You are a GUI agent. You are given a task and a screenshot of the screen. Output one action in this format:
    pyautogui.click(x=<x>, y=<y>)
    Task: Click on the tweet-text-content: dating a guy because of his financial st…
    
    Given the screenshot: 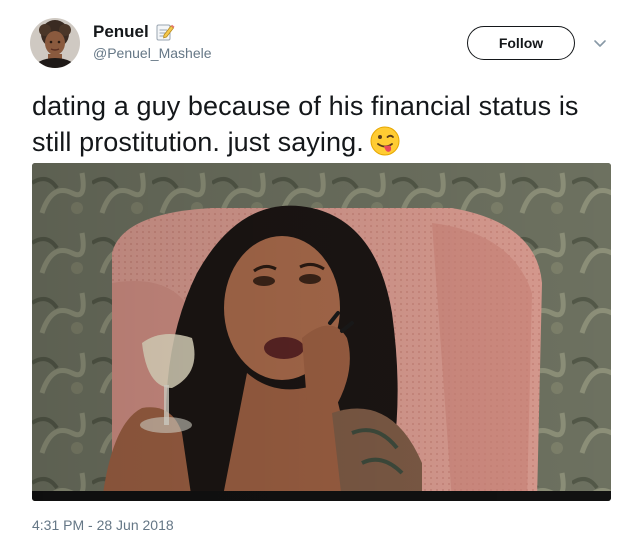 What is the action you would take?
    pyautogui.click(x=305, y=124)
    